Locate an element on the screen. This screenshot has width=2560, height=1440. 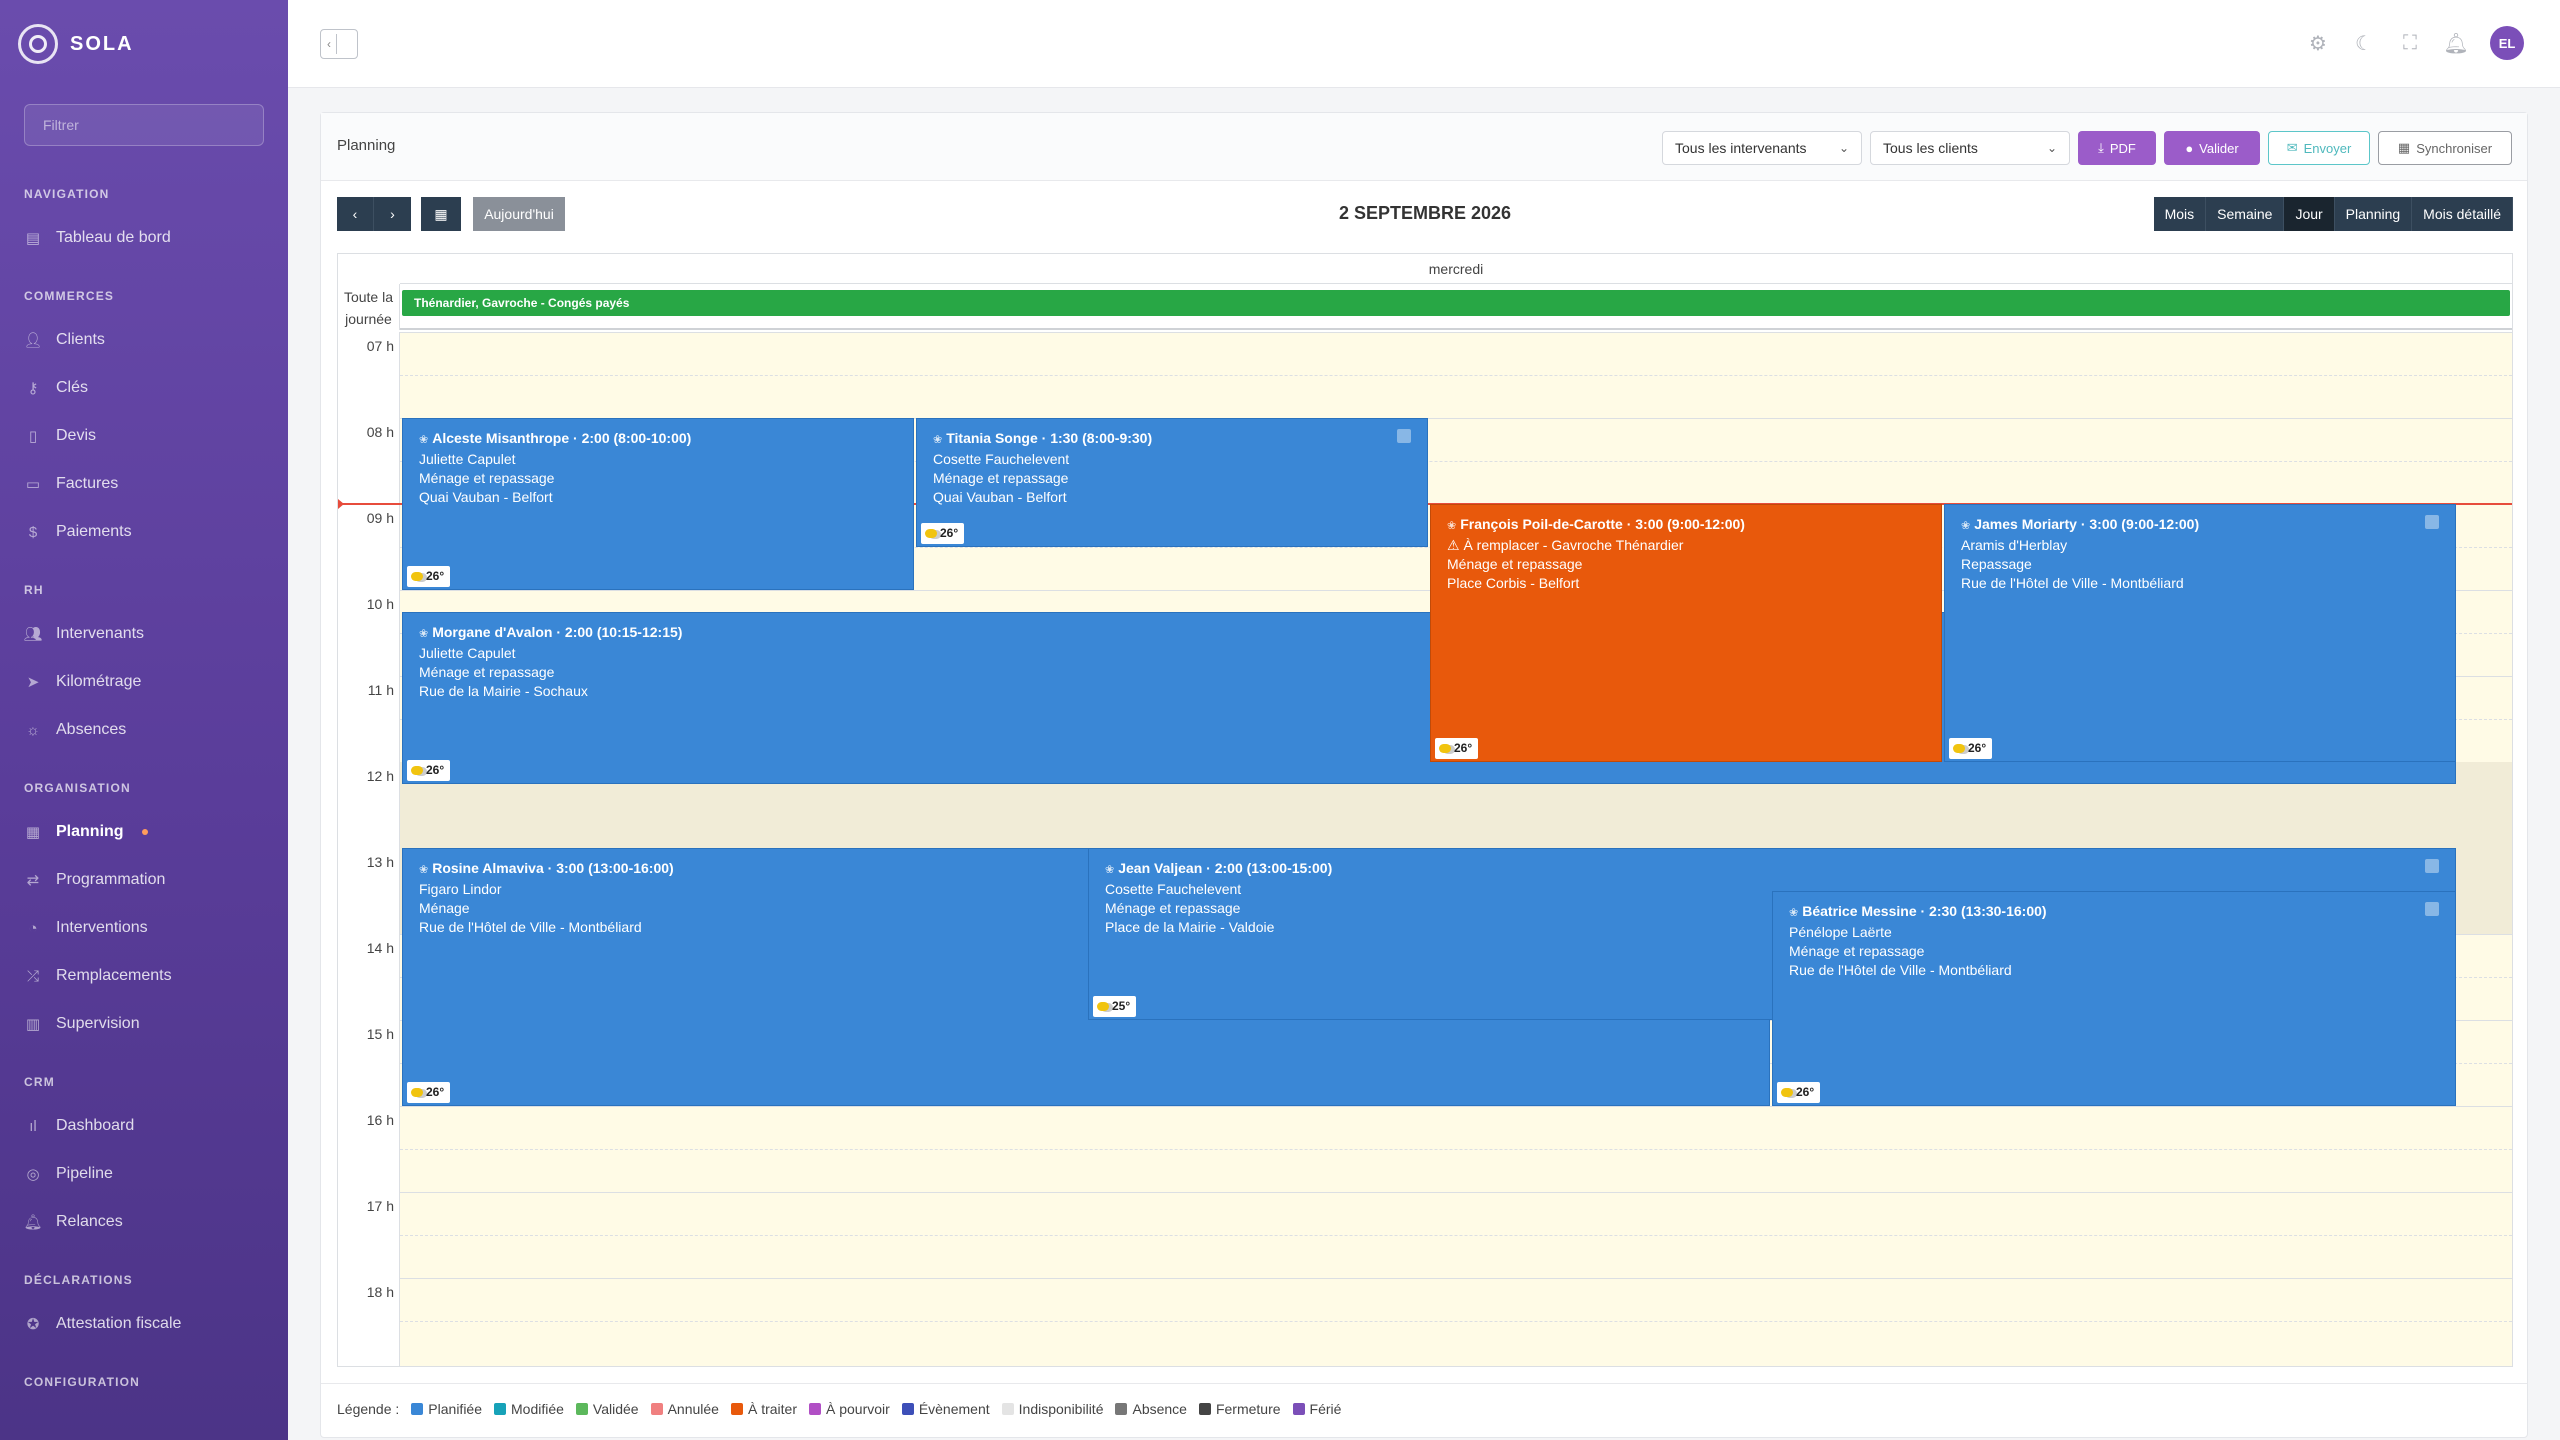
sidebar-item: ▯ Devis is located at coordinates (144, 436).